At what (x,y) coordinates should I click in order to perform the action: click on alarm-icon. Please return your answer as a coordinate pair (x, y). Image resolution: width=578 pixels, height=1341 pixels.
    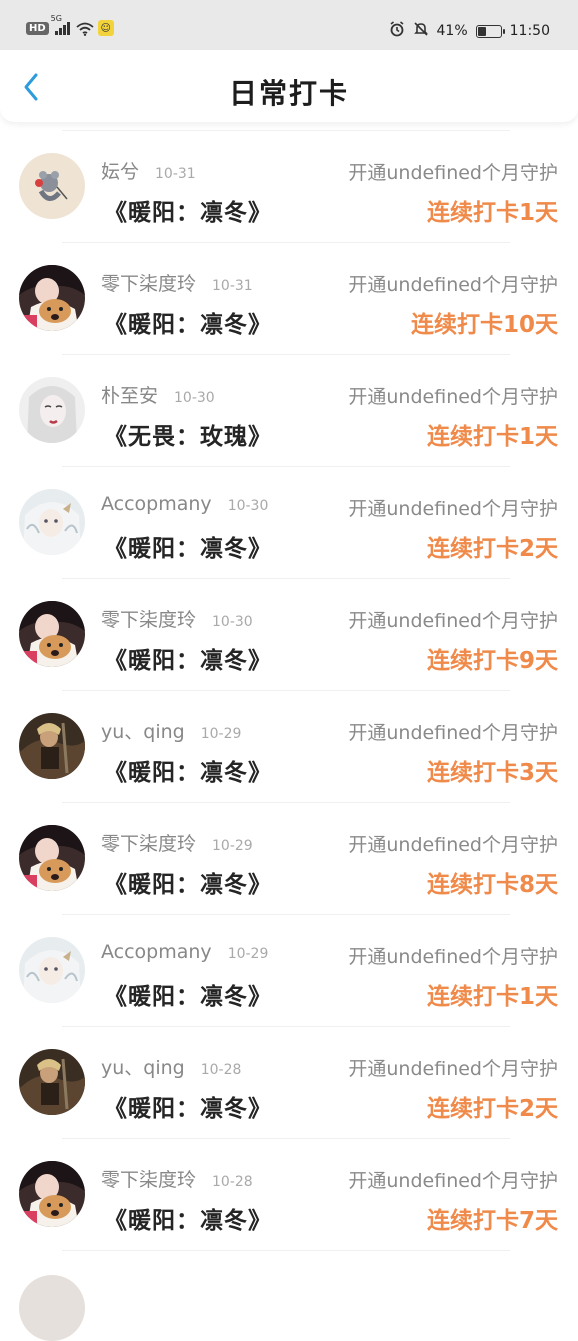
    Looking at the image, I should click on (397, 31).